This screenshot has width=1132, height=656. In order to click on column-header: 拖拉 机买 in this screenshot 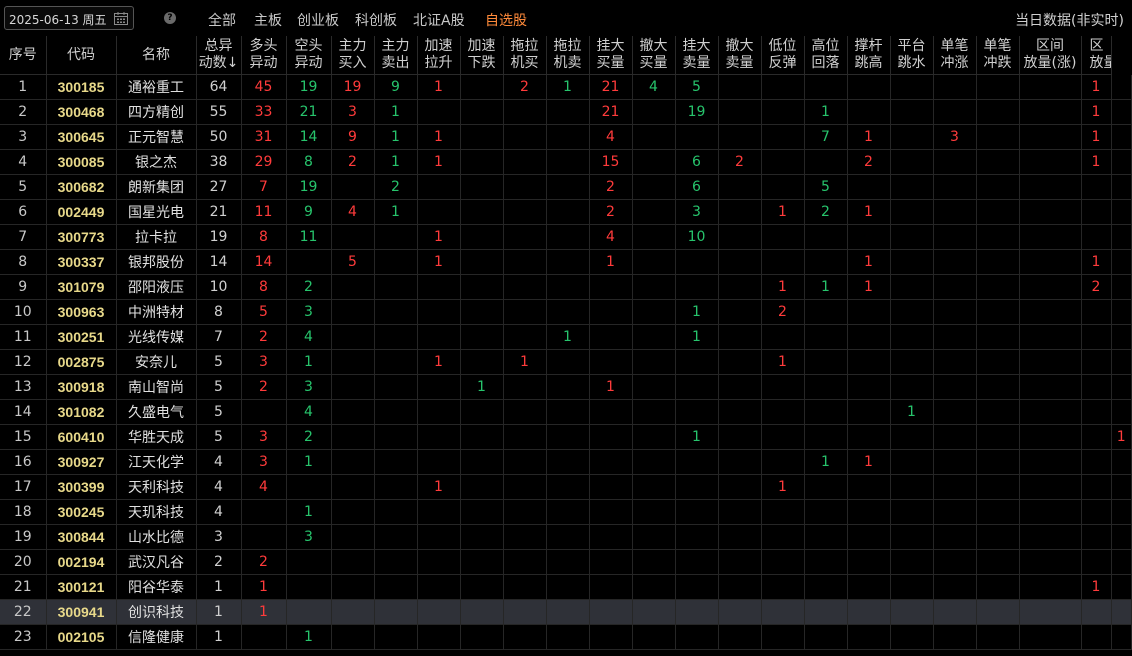, I will do `click(525, 55)`.